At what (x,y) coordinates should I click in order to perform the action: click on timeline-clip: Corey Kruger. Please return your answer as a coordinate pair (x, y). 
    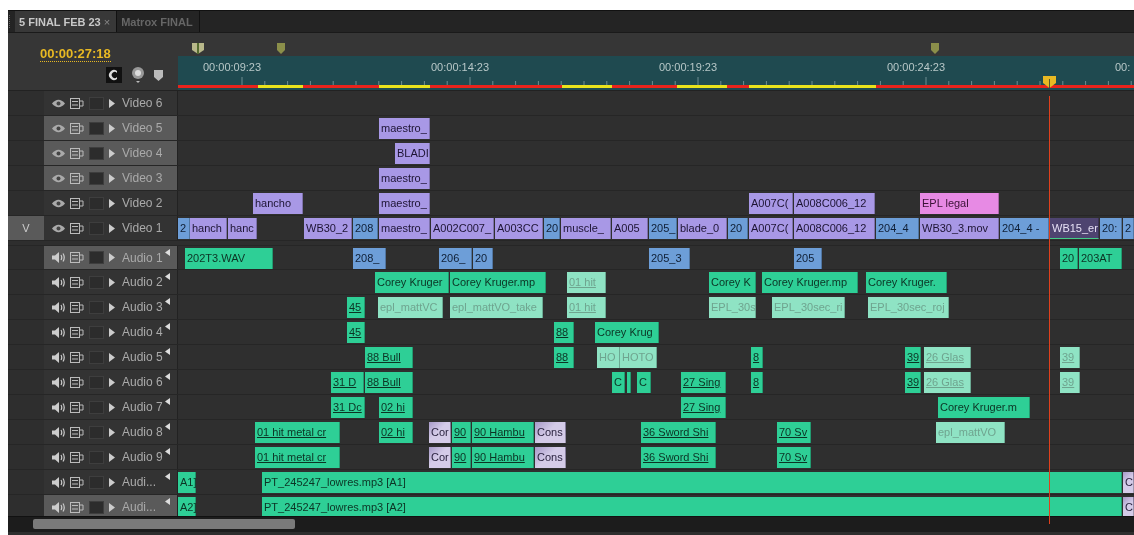
    Looking at the image, I should click on (412, 282).